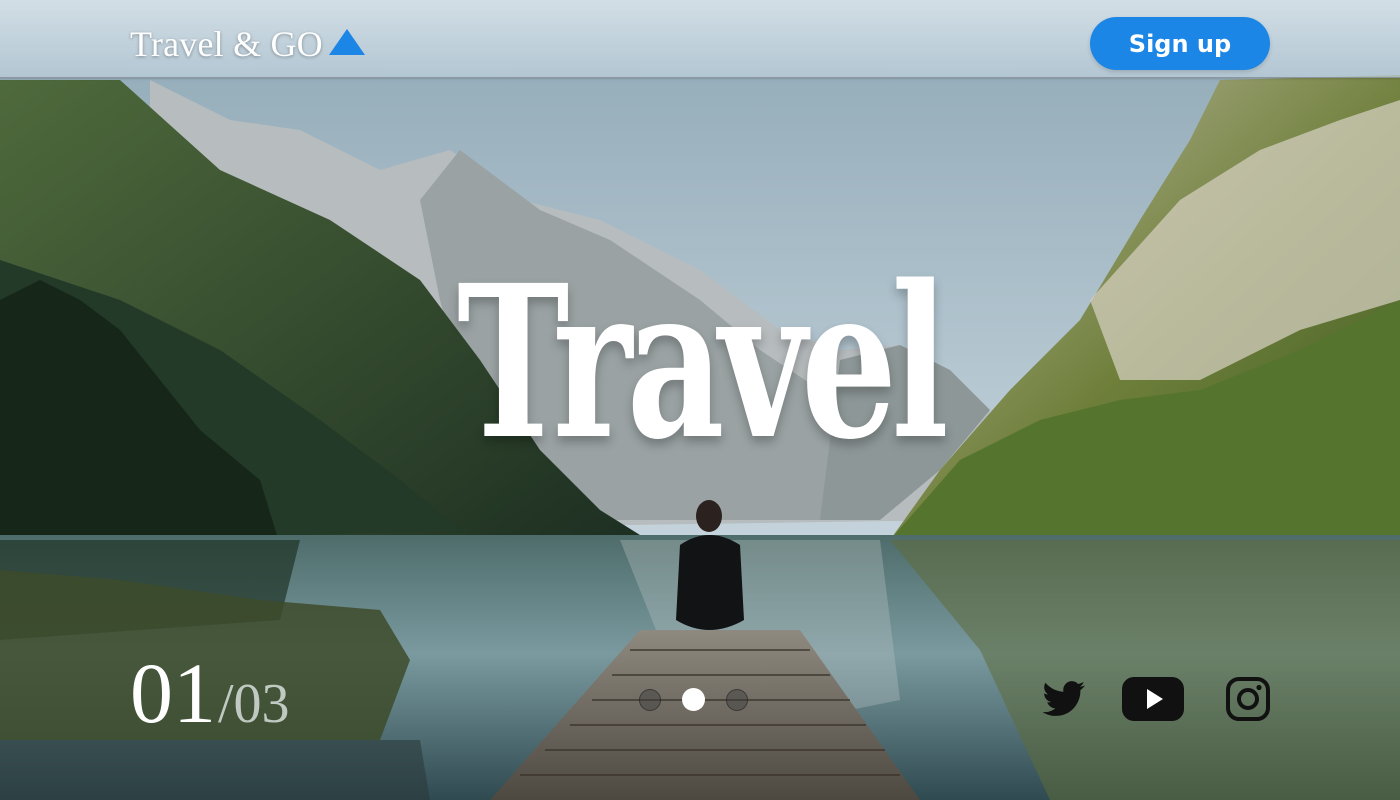 This screenshot has width=1400, height=800. I want to click on slide-counter: 01/03, so click(210, 693).